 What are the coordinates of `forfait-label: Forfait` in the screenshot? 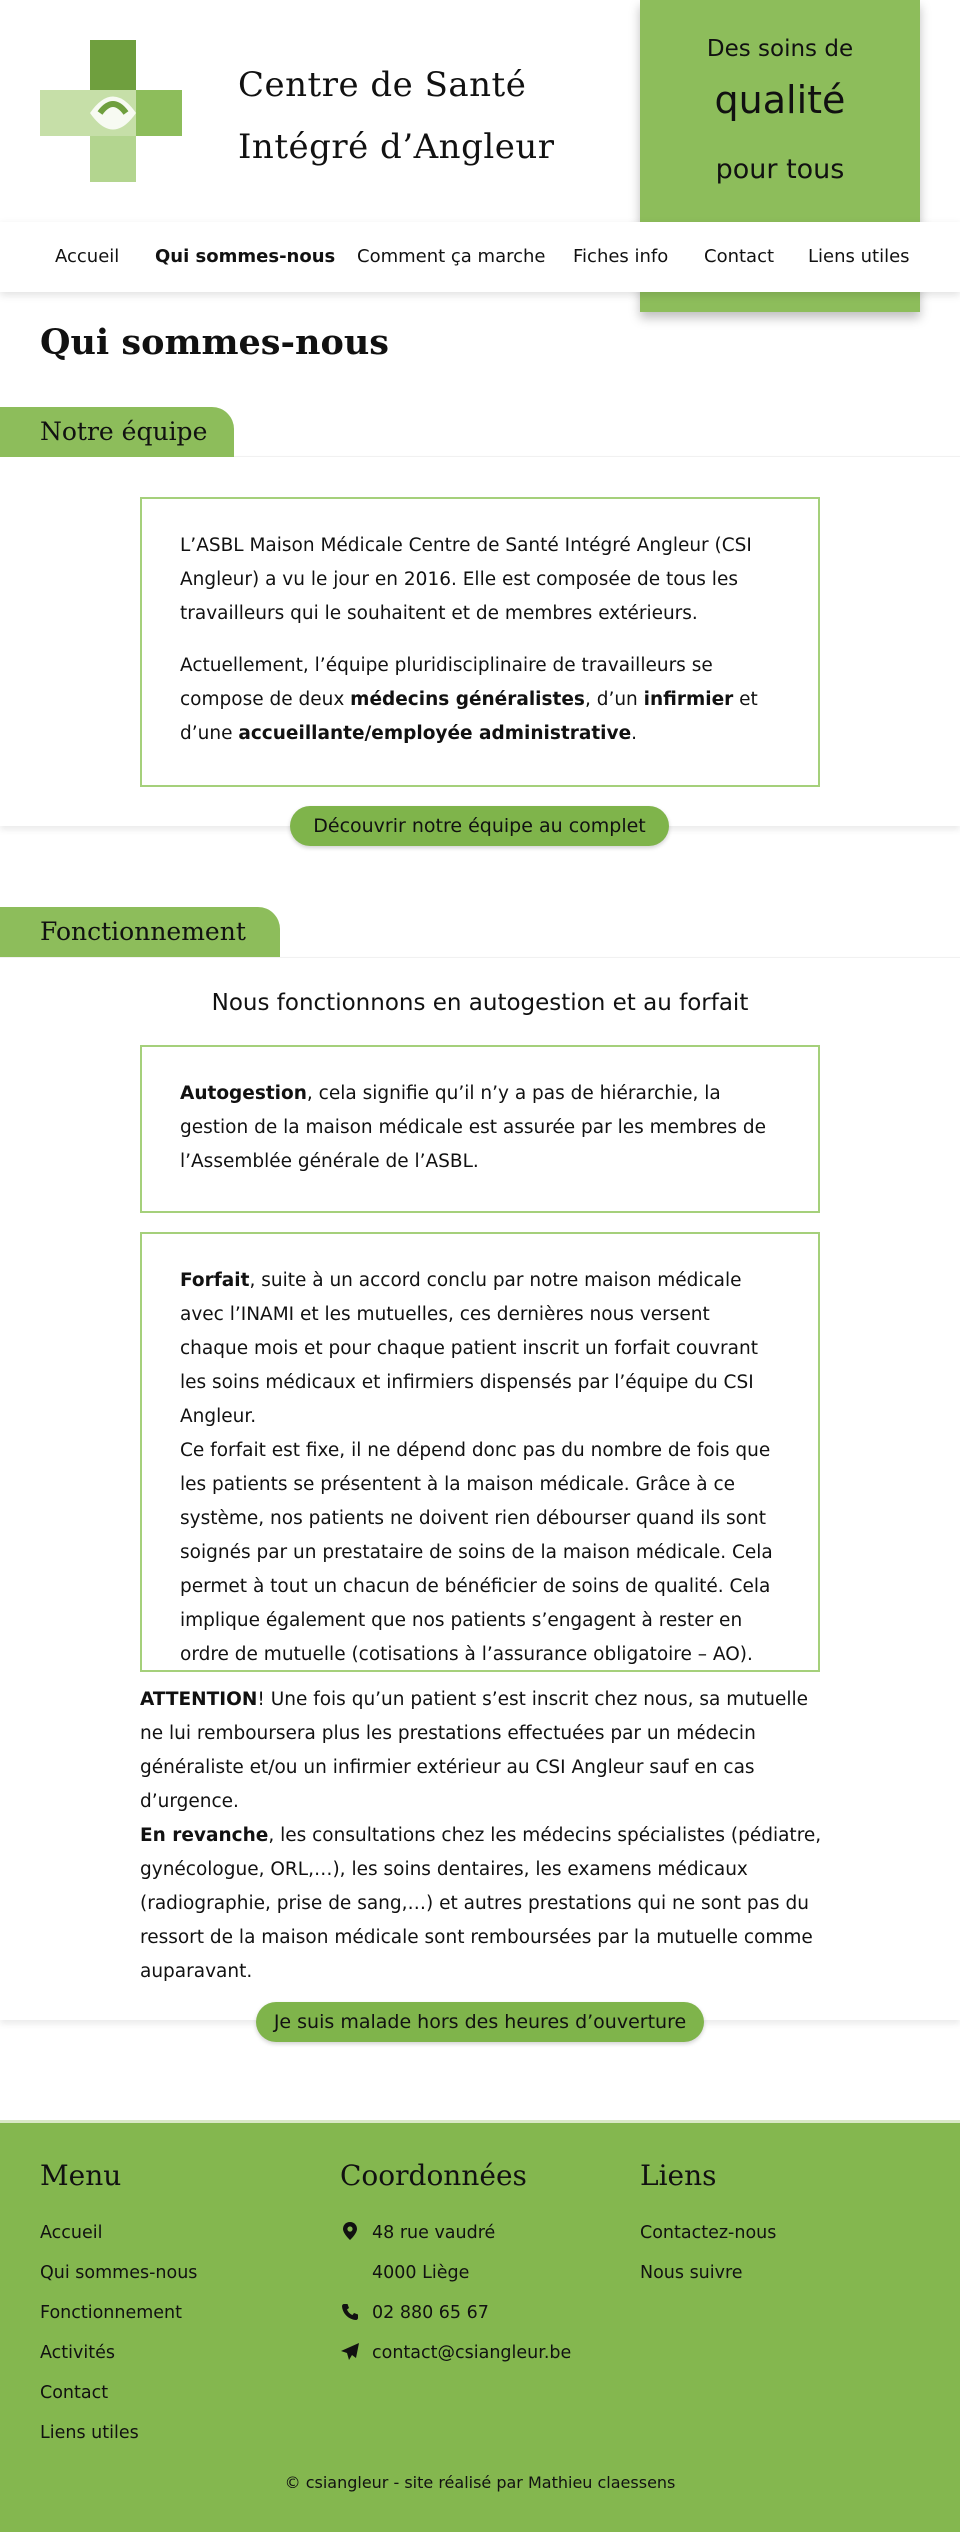 It's located at (215, 1280).